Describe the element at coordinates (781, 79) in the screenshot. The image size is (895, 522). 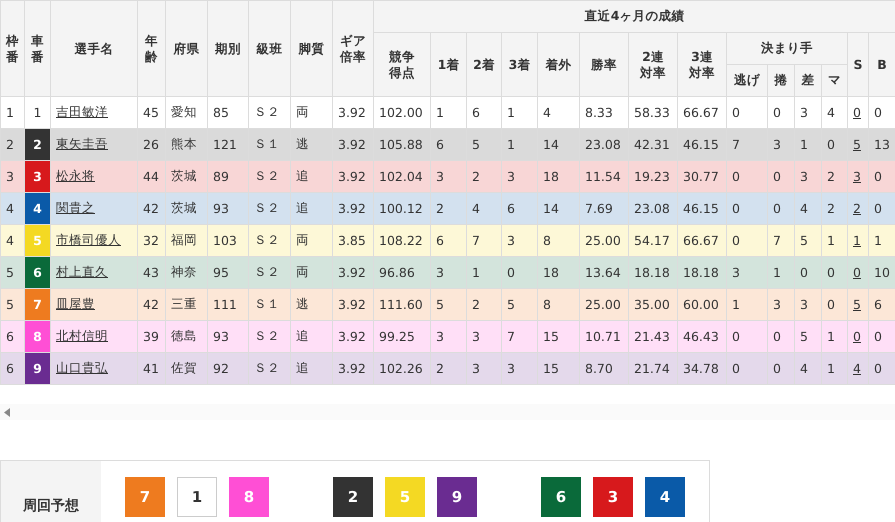
I see `column-header: 捲` at that location.